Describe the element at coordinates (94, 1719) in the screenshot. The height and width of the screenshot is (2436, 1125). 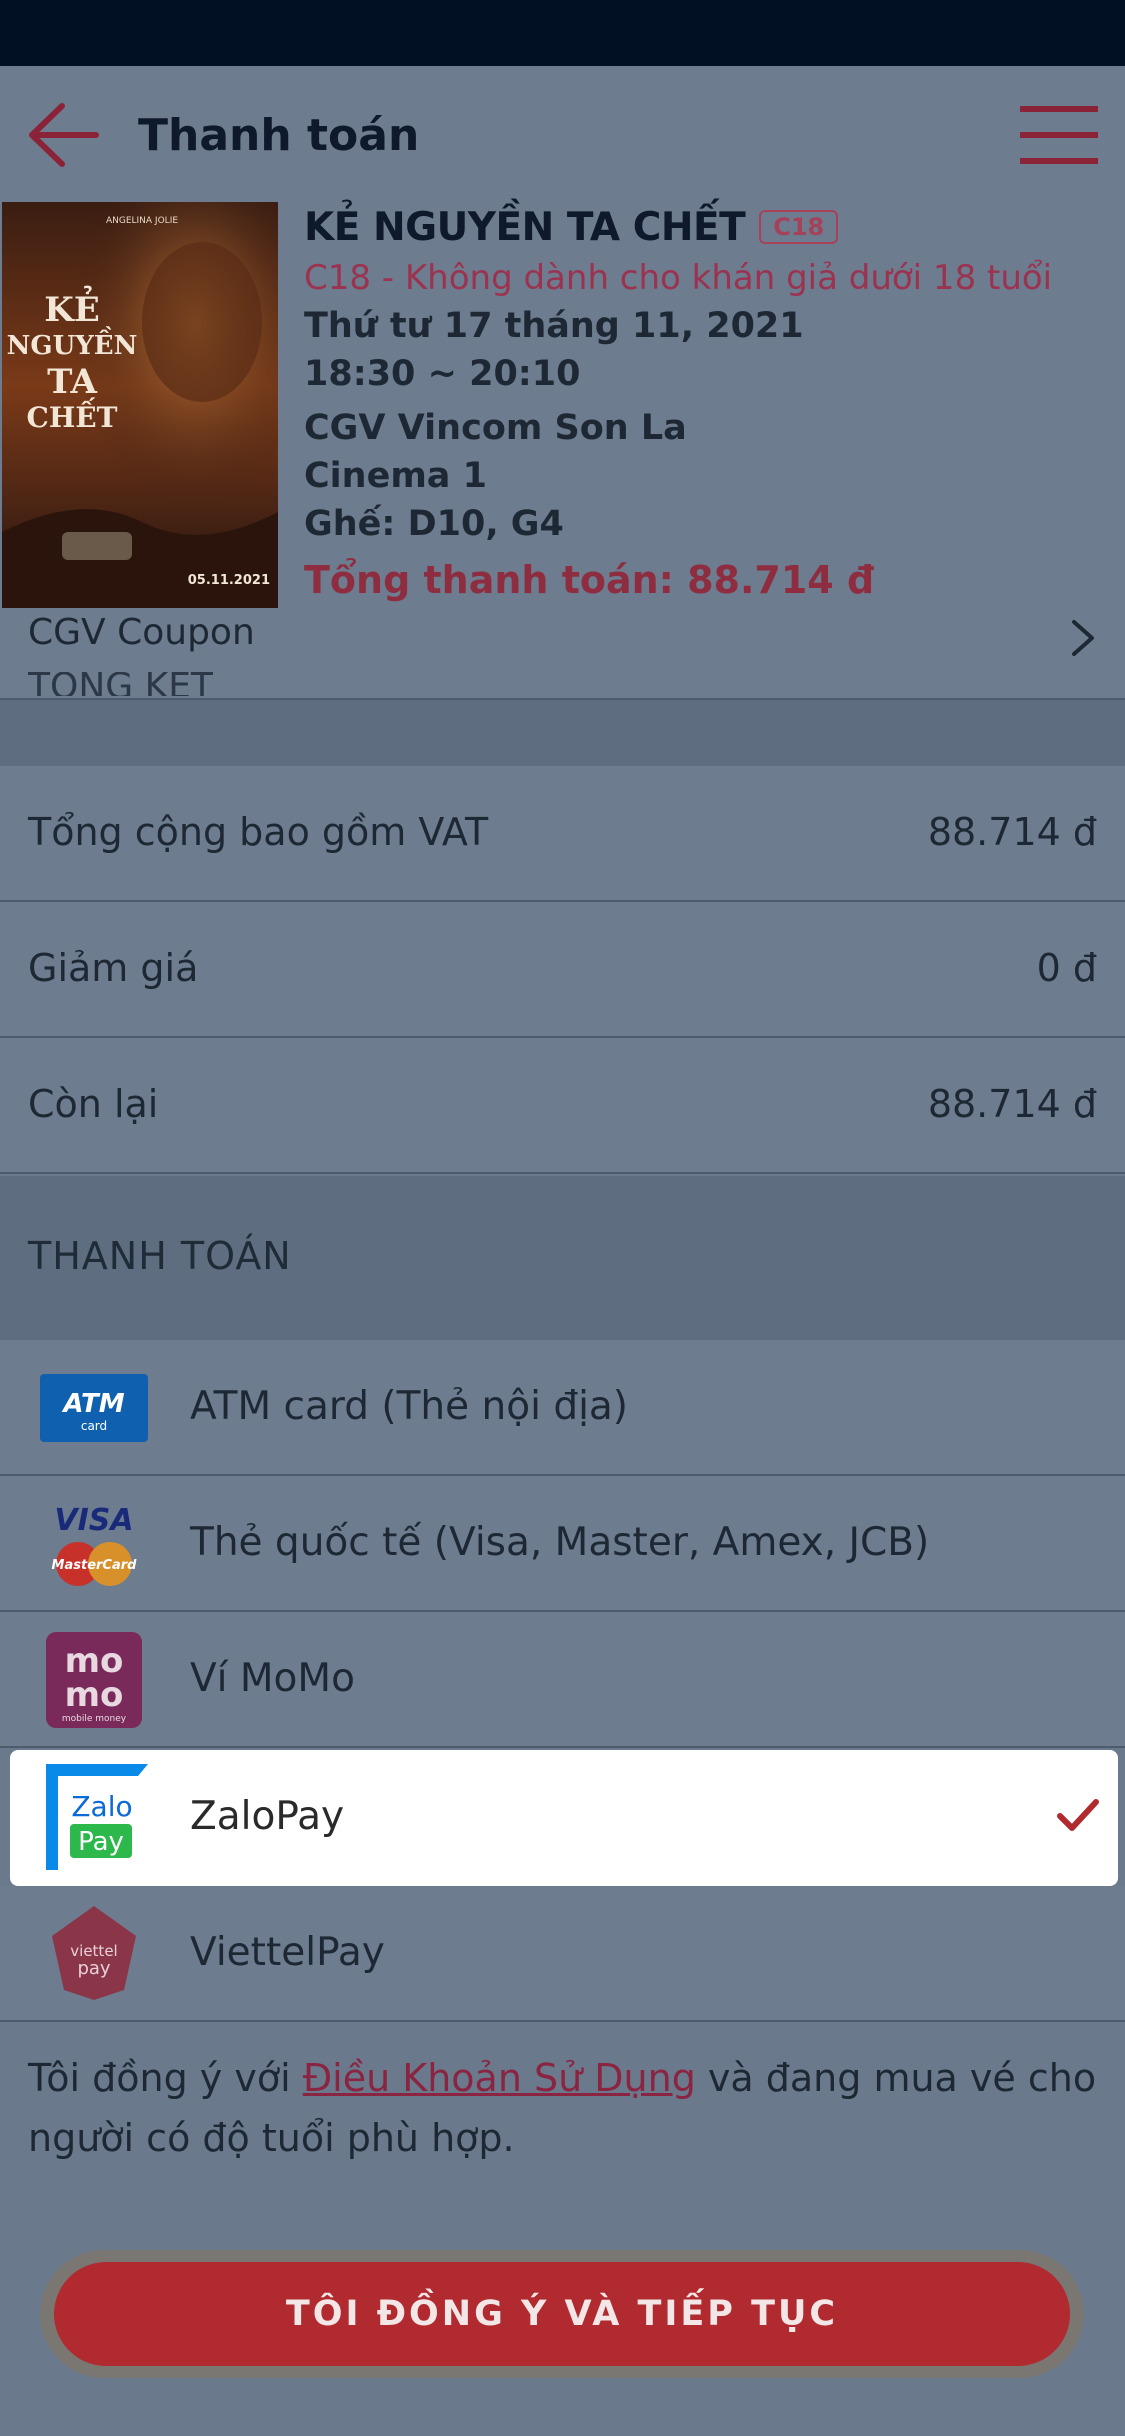
I see `momo-logo-subtext: mobile money` at that location.